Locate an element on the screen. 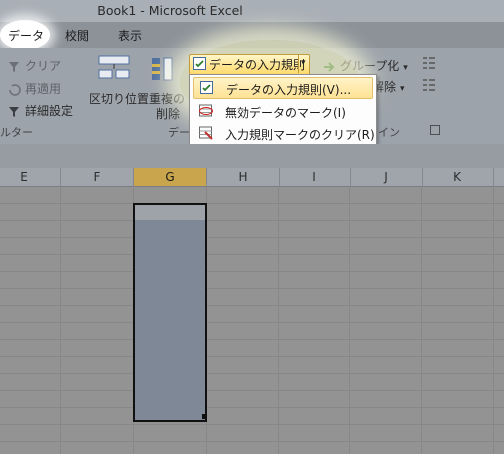 The image size is (504, 454). tab-review: 校閲 is located at coordinates (77, 35).